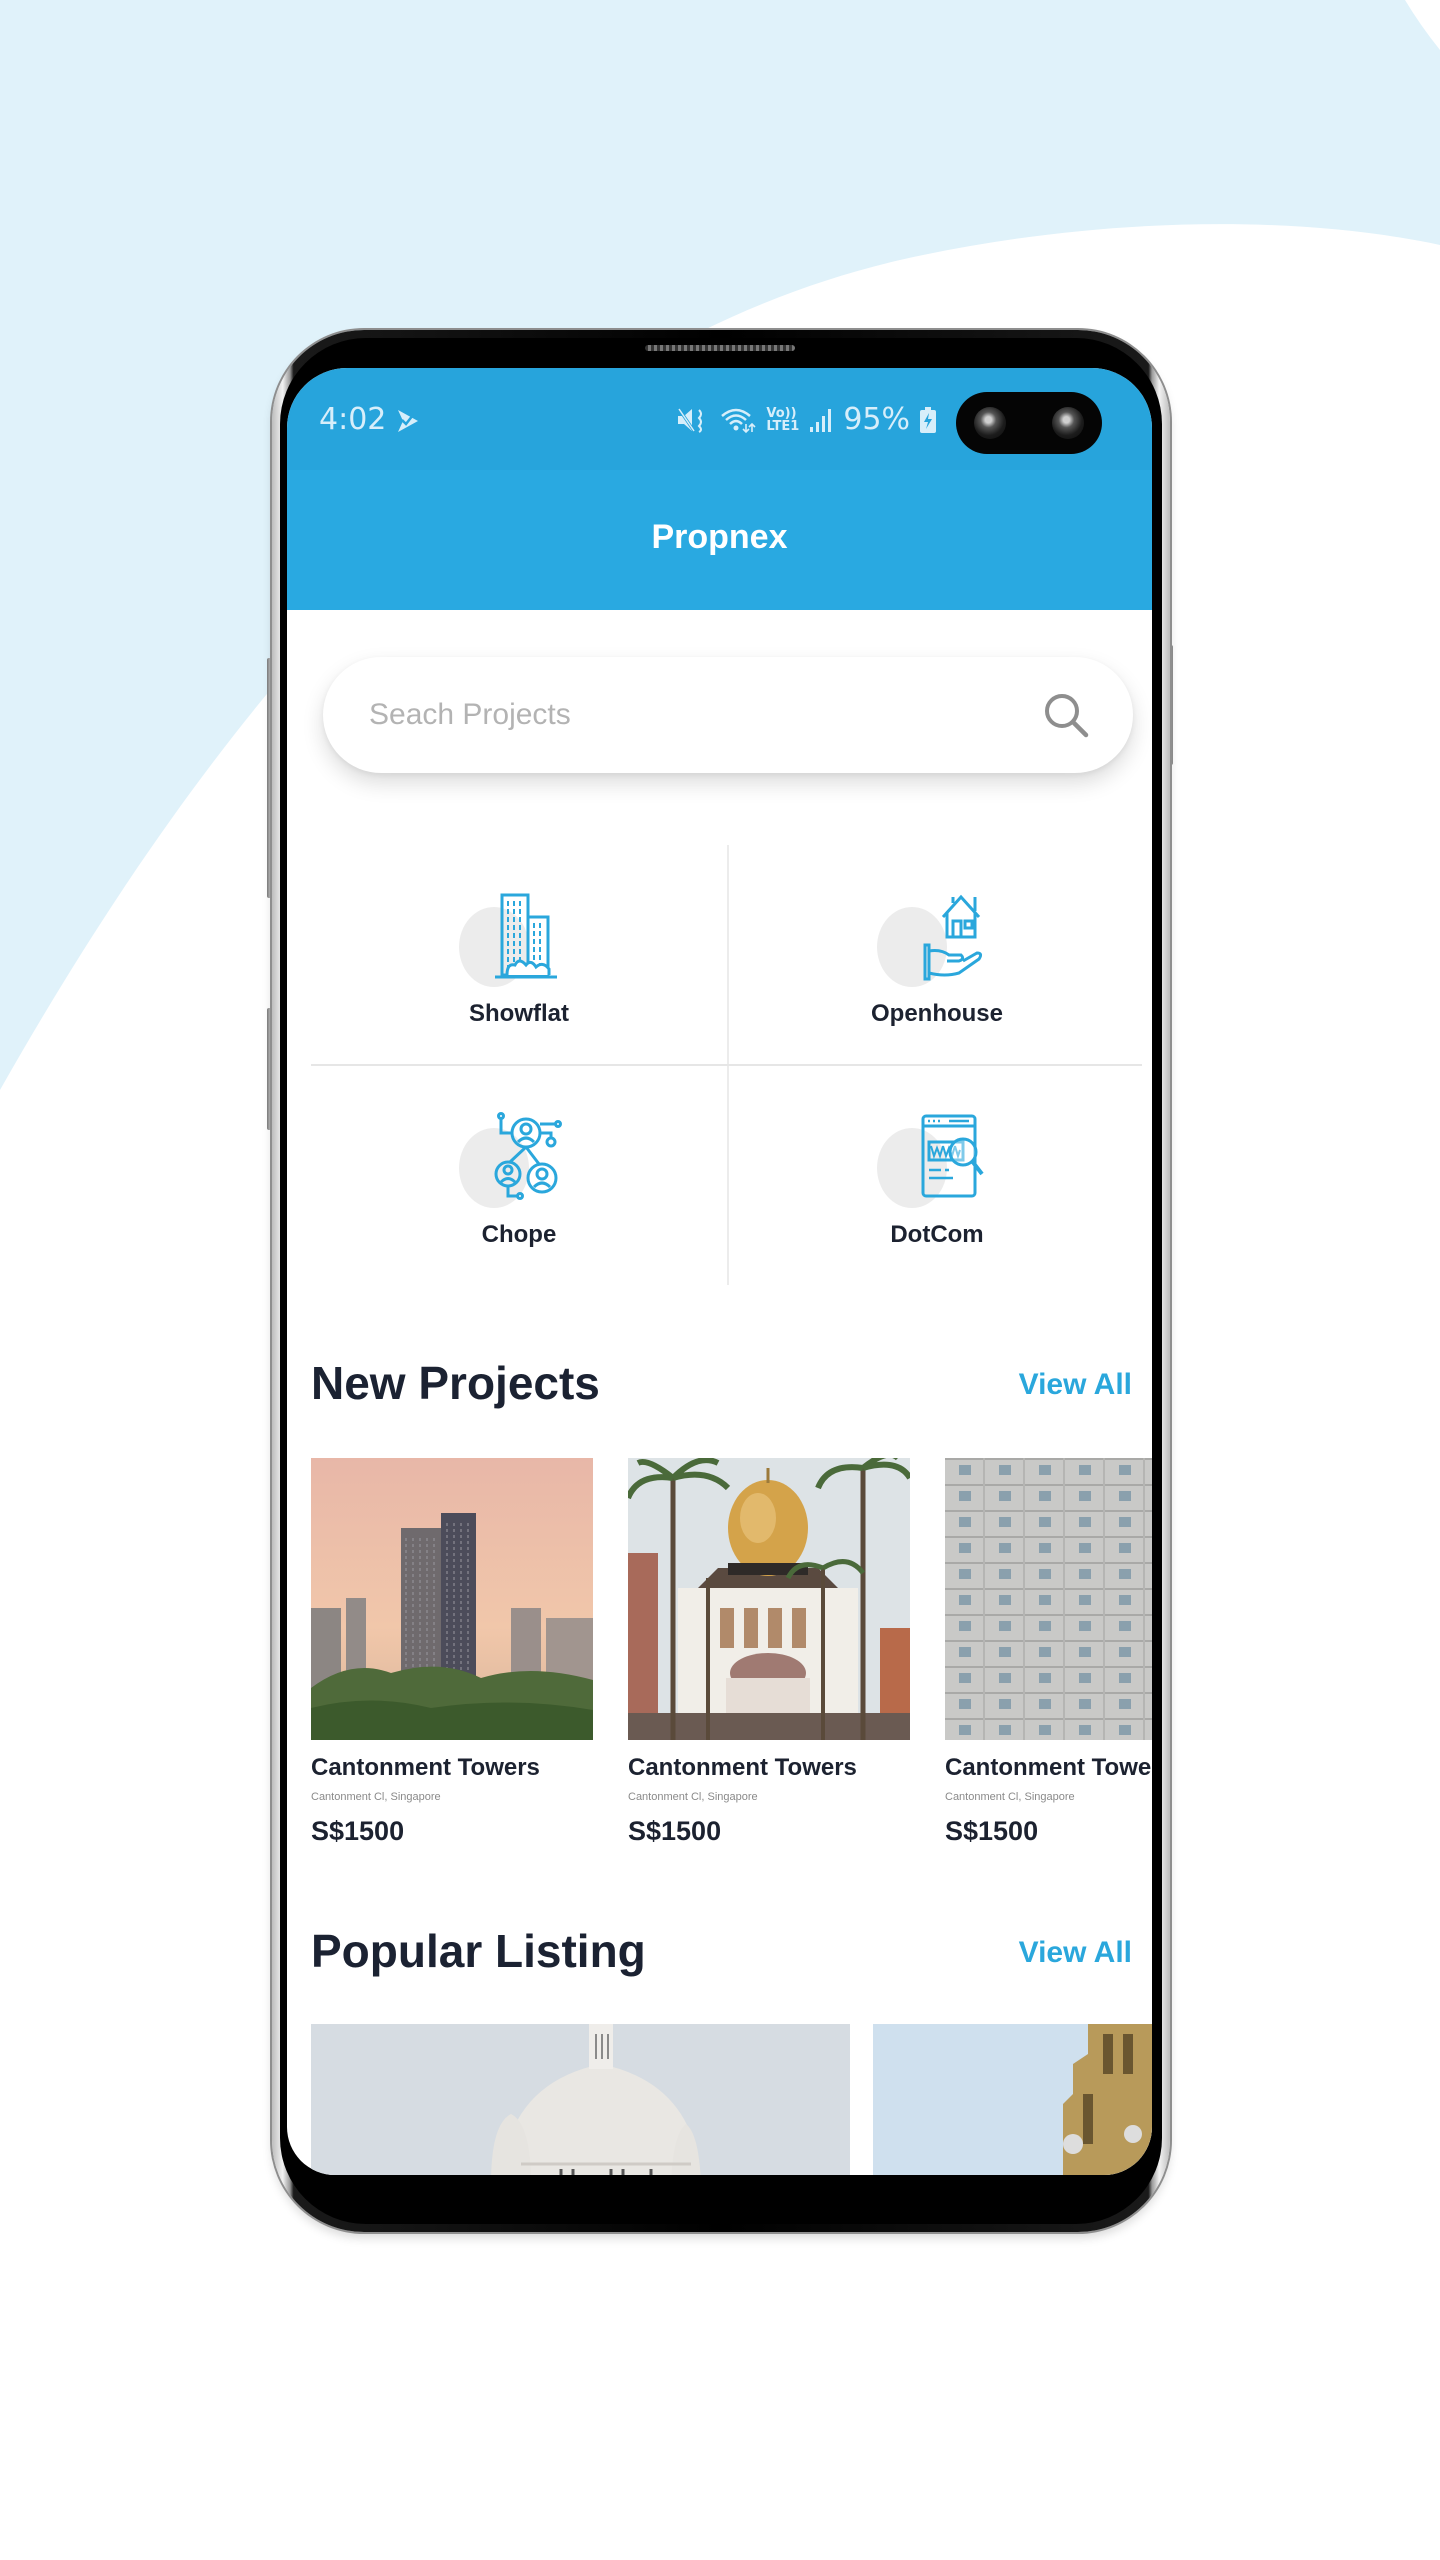  I want to click on camera-cutout, so click(1029, 423).